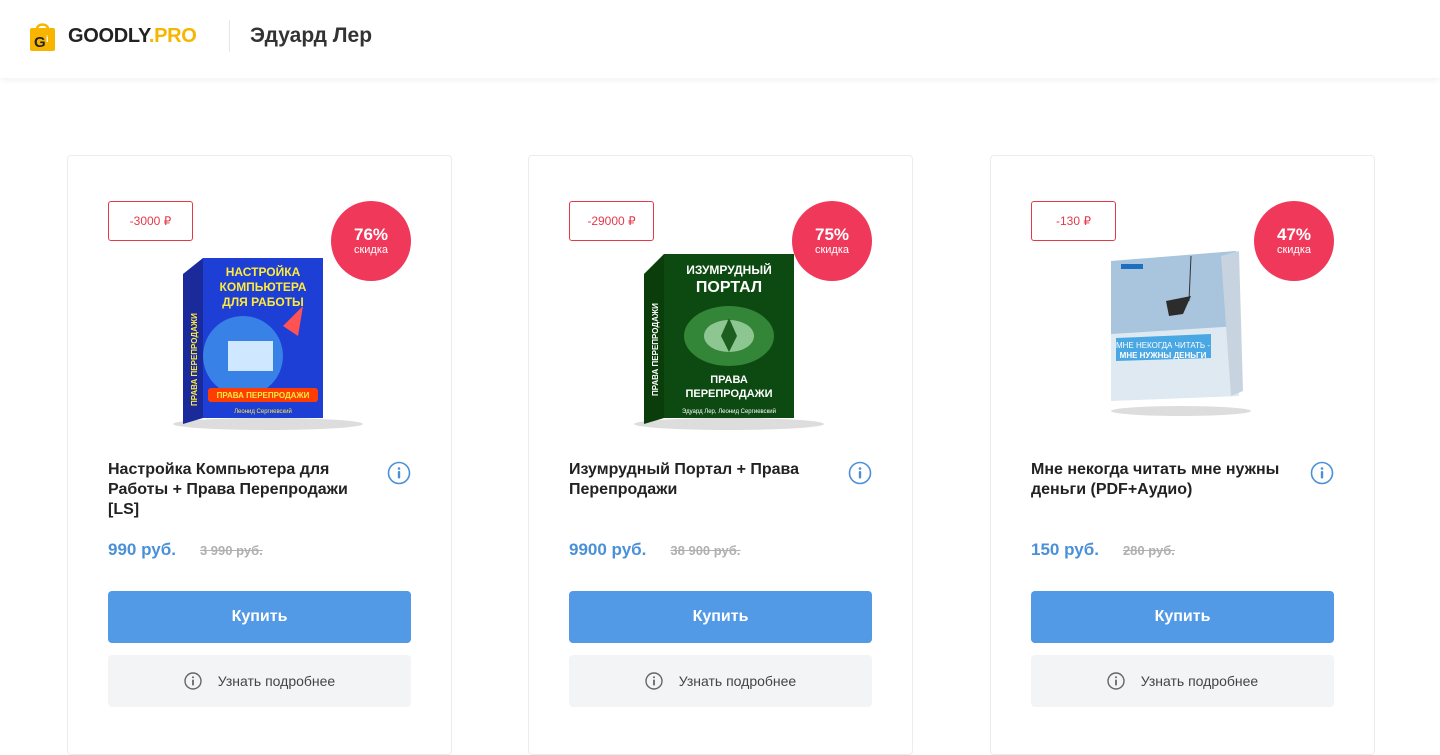  I want to click on price-row: 990 руб. 3 990 руб., so click(185, 550).